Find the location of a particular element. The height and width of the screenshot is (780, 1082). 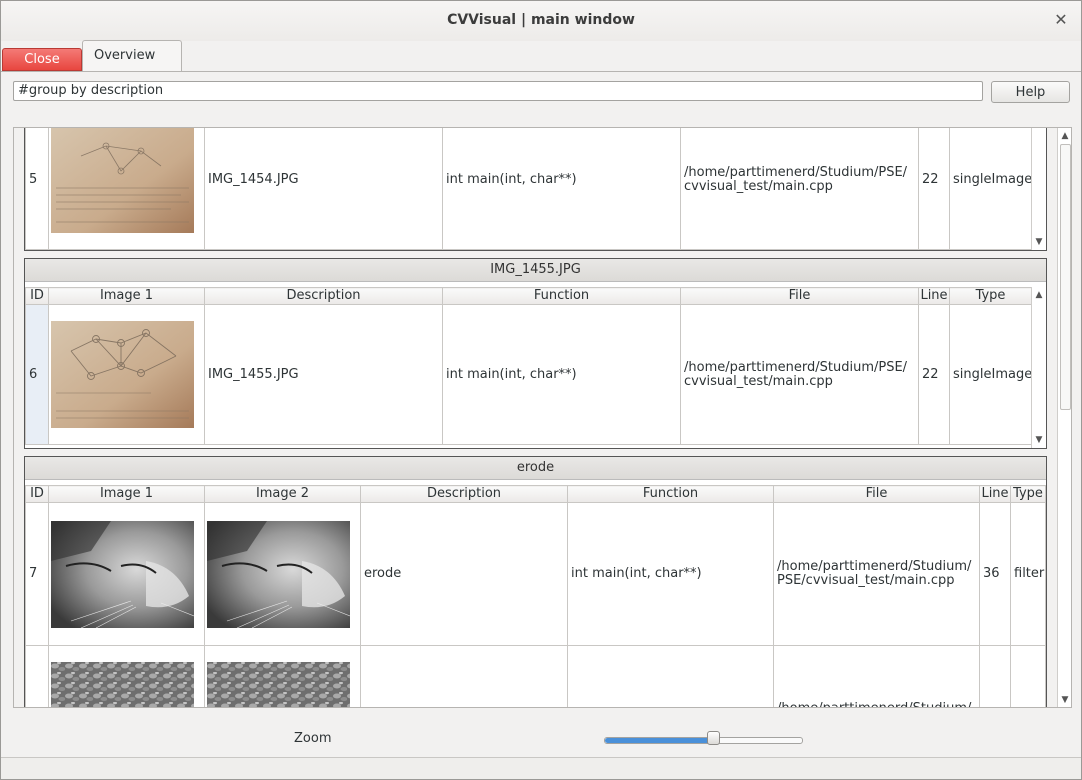

description-cell: IMG_1455.JPG is located at coordinates (323, 374).